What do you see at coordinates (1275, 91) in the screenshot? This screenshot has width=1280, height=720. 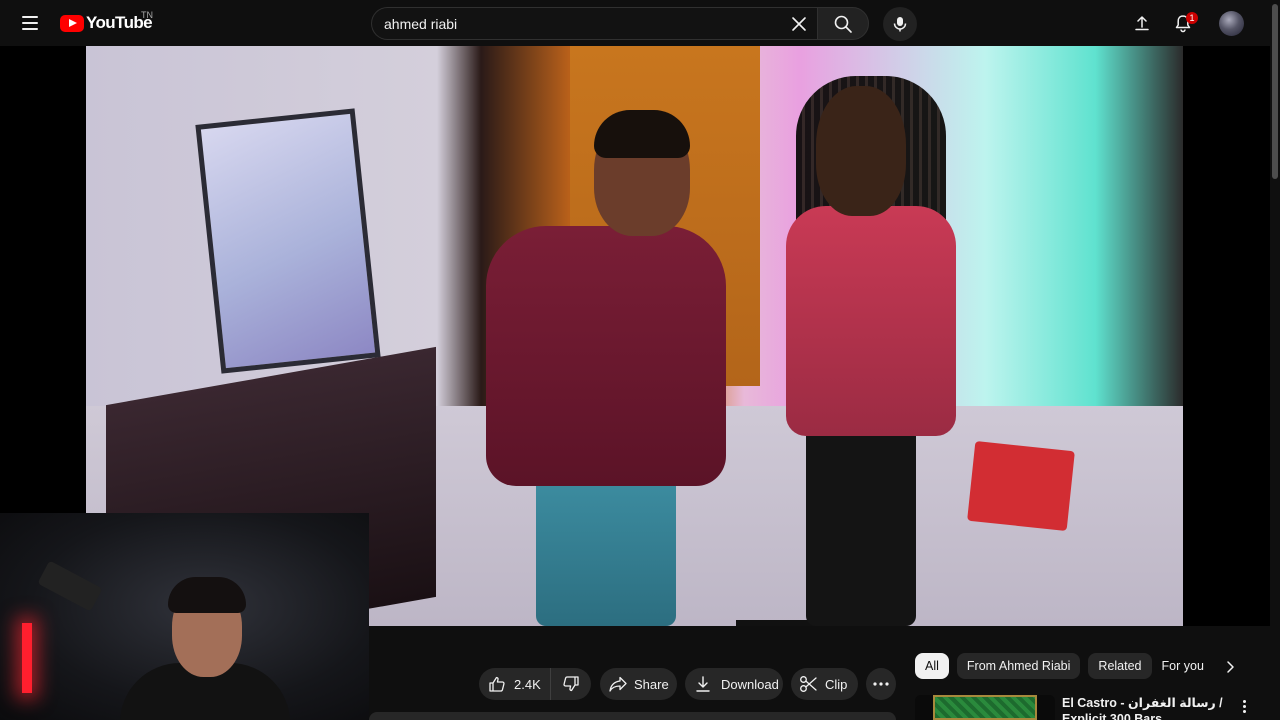 I see `scrollbar-thumb` at bounding box center [1275, 91].